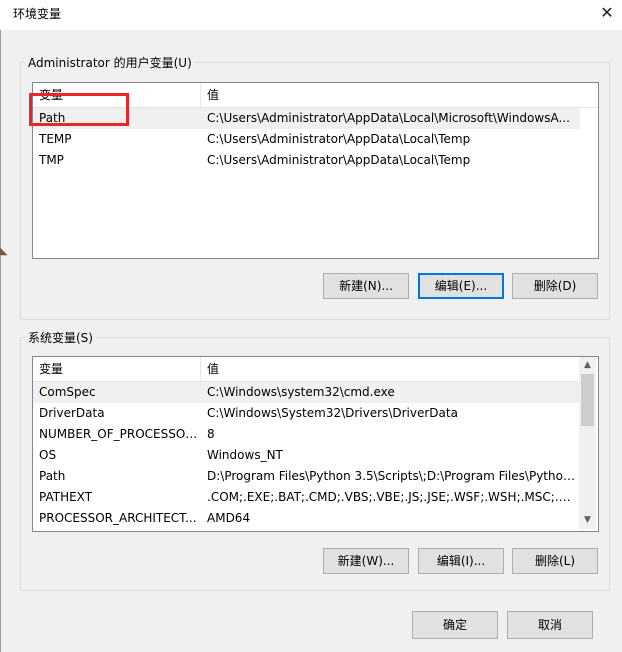 This screenshot has width=622, height=652. Describe the element at coordinates (117, 369) in the screenshot. I see `column-header-variable: 变量` at that location.